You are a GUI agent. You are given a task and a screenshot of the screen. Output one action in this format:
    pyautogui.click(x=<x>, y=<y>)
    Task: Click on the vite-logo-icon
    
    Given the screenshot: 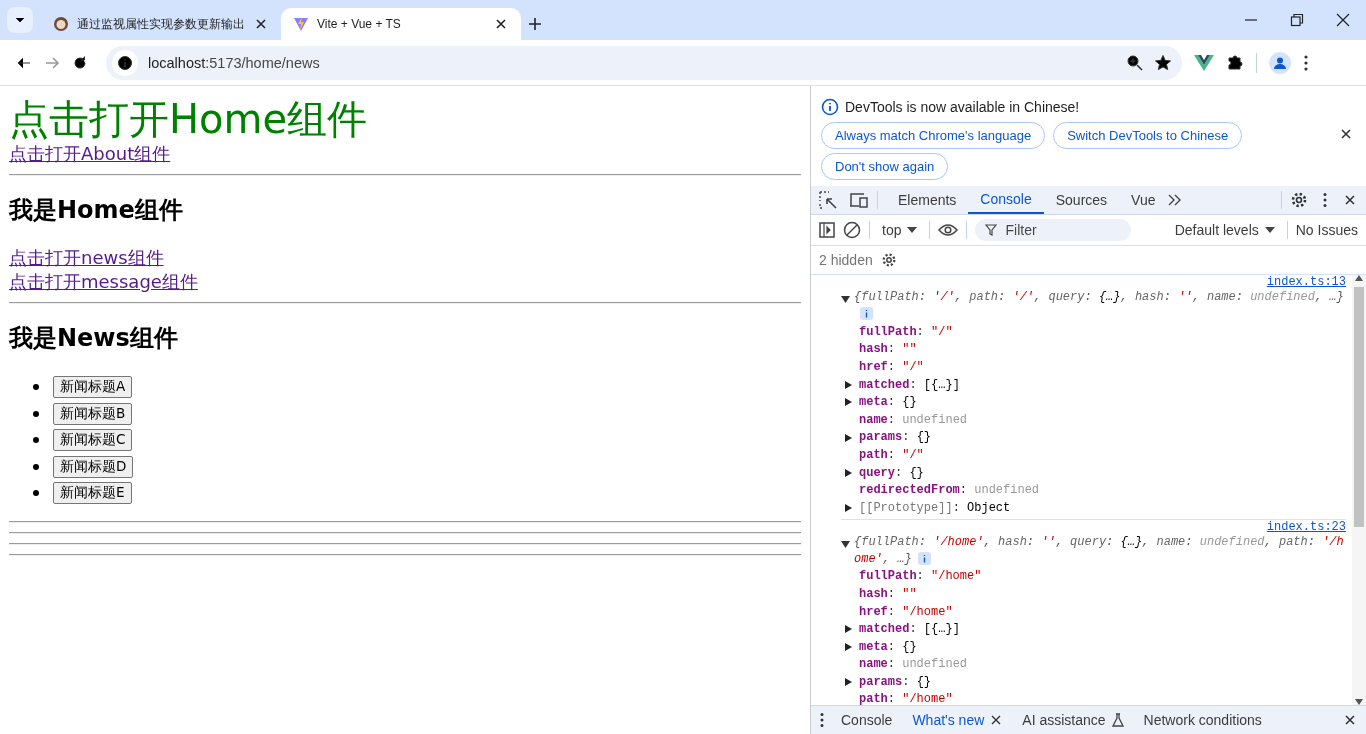 What is the action you would take?
    pyautogui.click(x=301, y=24)
    